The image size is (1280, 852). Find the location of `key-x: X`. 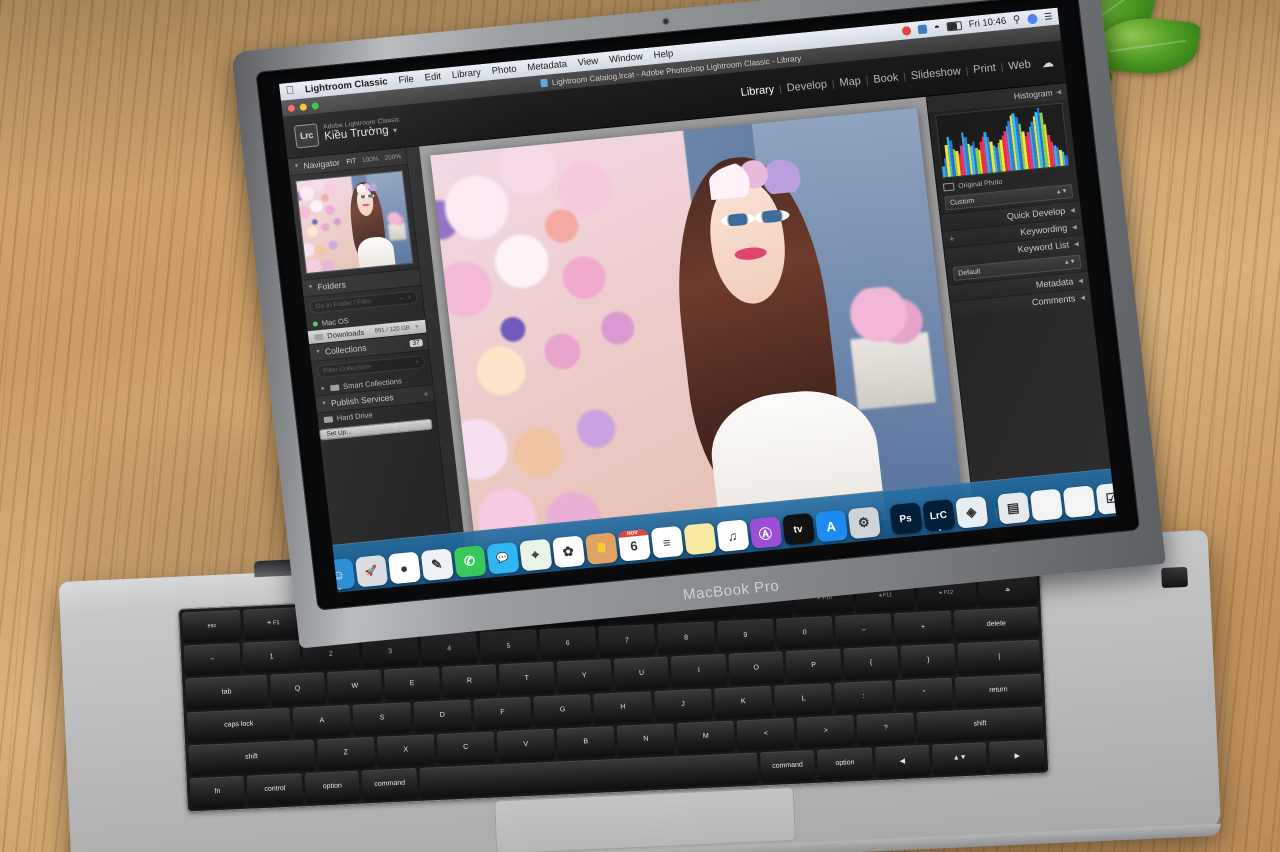

key-x: X is located at coordinates (405, 750).